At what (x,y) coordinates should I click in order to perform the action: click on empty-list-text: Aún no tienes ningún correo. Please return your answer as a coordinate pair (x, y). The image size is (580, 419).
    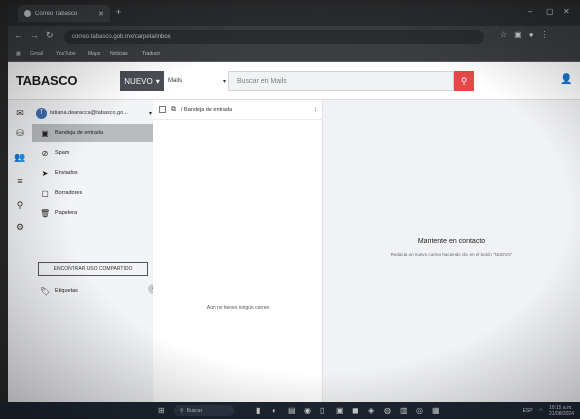
    Looking at the image, I should click on (238, 308).